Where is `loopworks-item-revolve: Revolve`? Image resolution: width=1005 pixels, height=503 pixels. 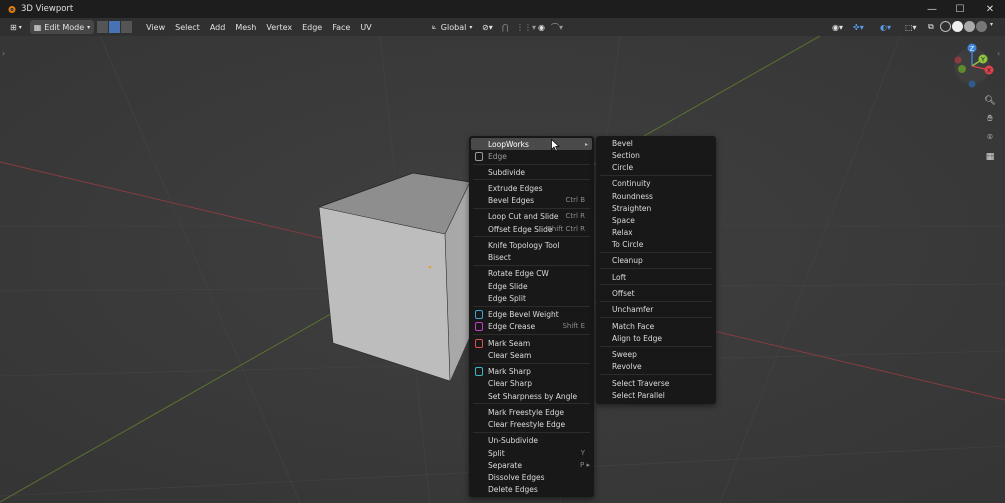 loopworks-item-revolve: Revolve is located at coordinates (656, 366).